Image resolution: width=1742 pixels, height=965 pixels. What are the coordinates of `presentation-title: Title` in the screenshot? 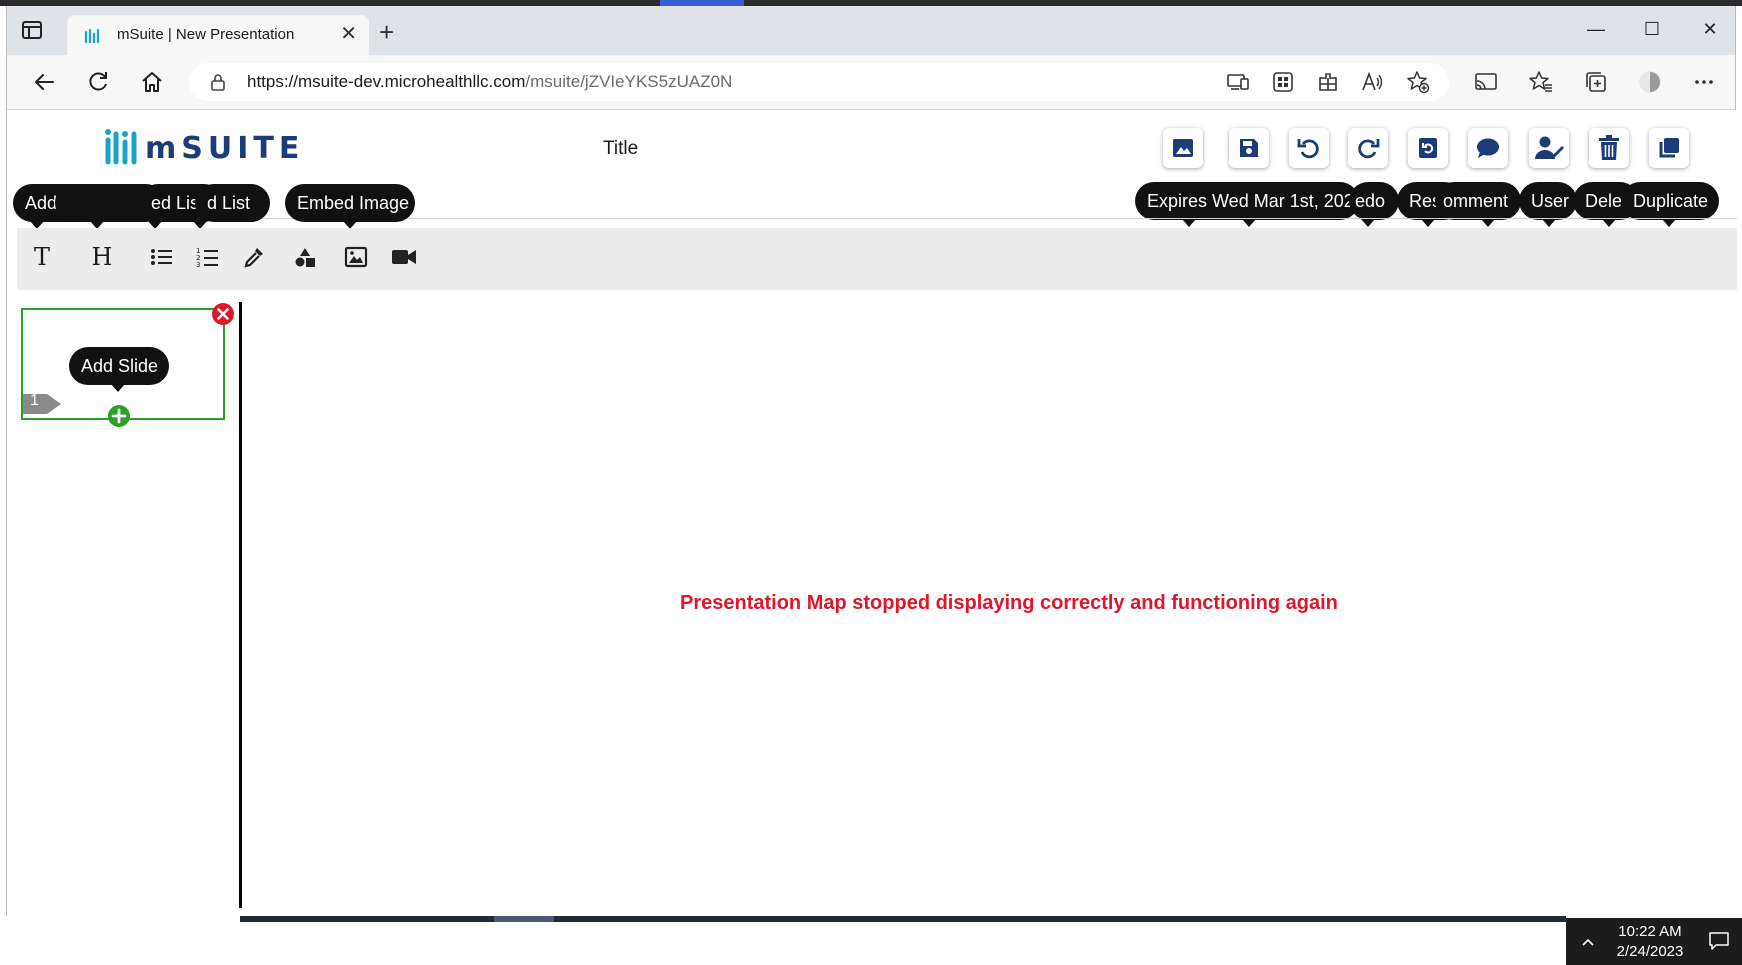 It's located at (620, 149).